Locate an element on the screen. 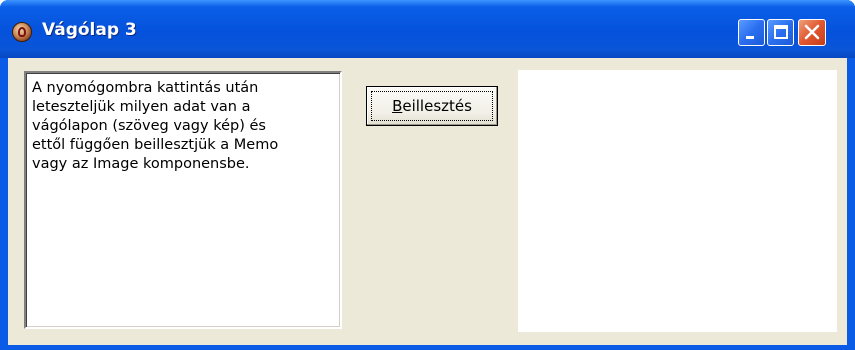 Image resolution: width=855 pixels, height=350 pixels. minimize-button is located at coordinates (751, 32).